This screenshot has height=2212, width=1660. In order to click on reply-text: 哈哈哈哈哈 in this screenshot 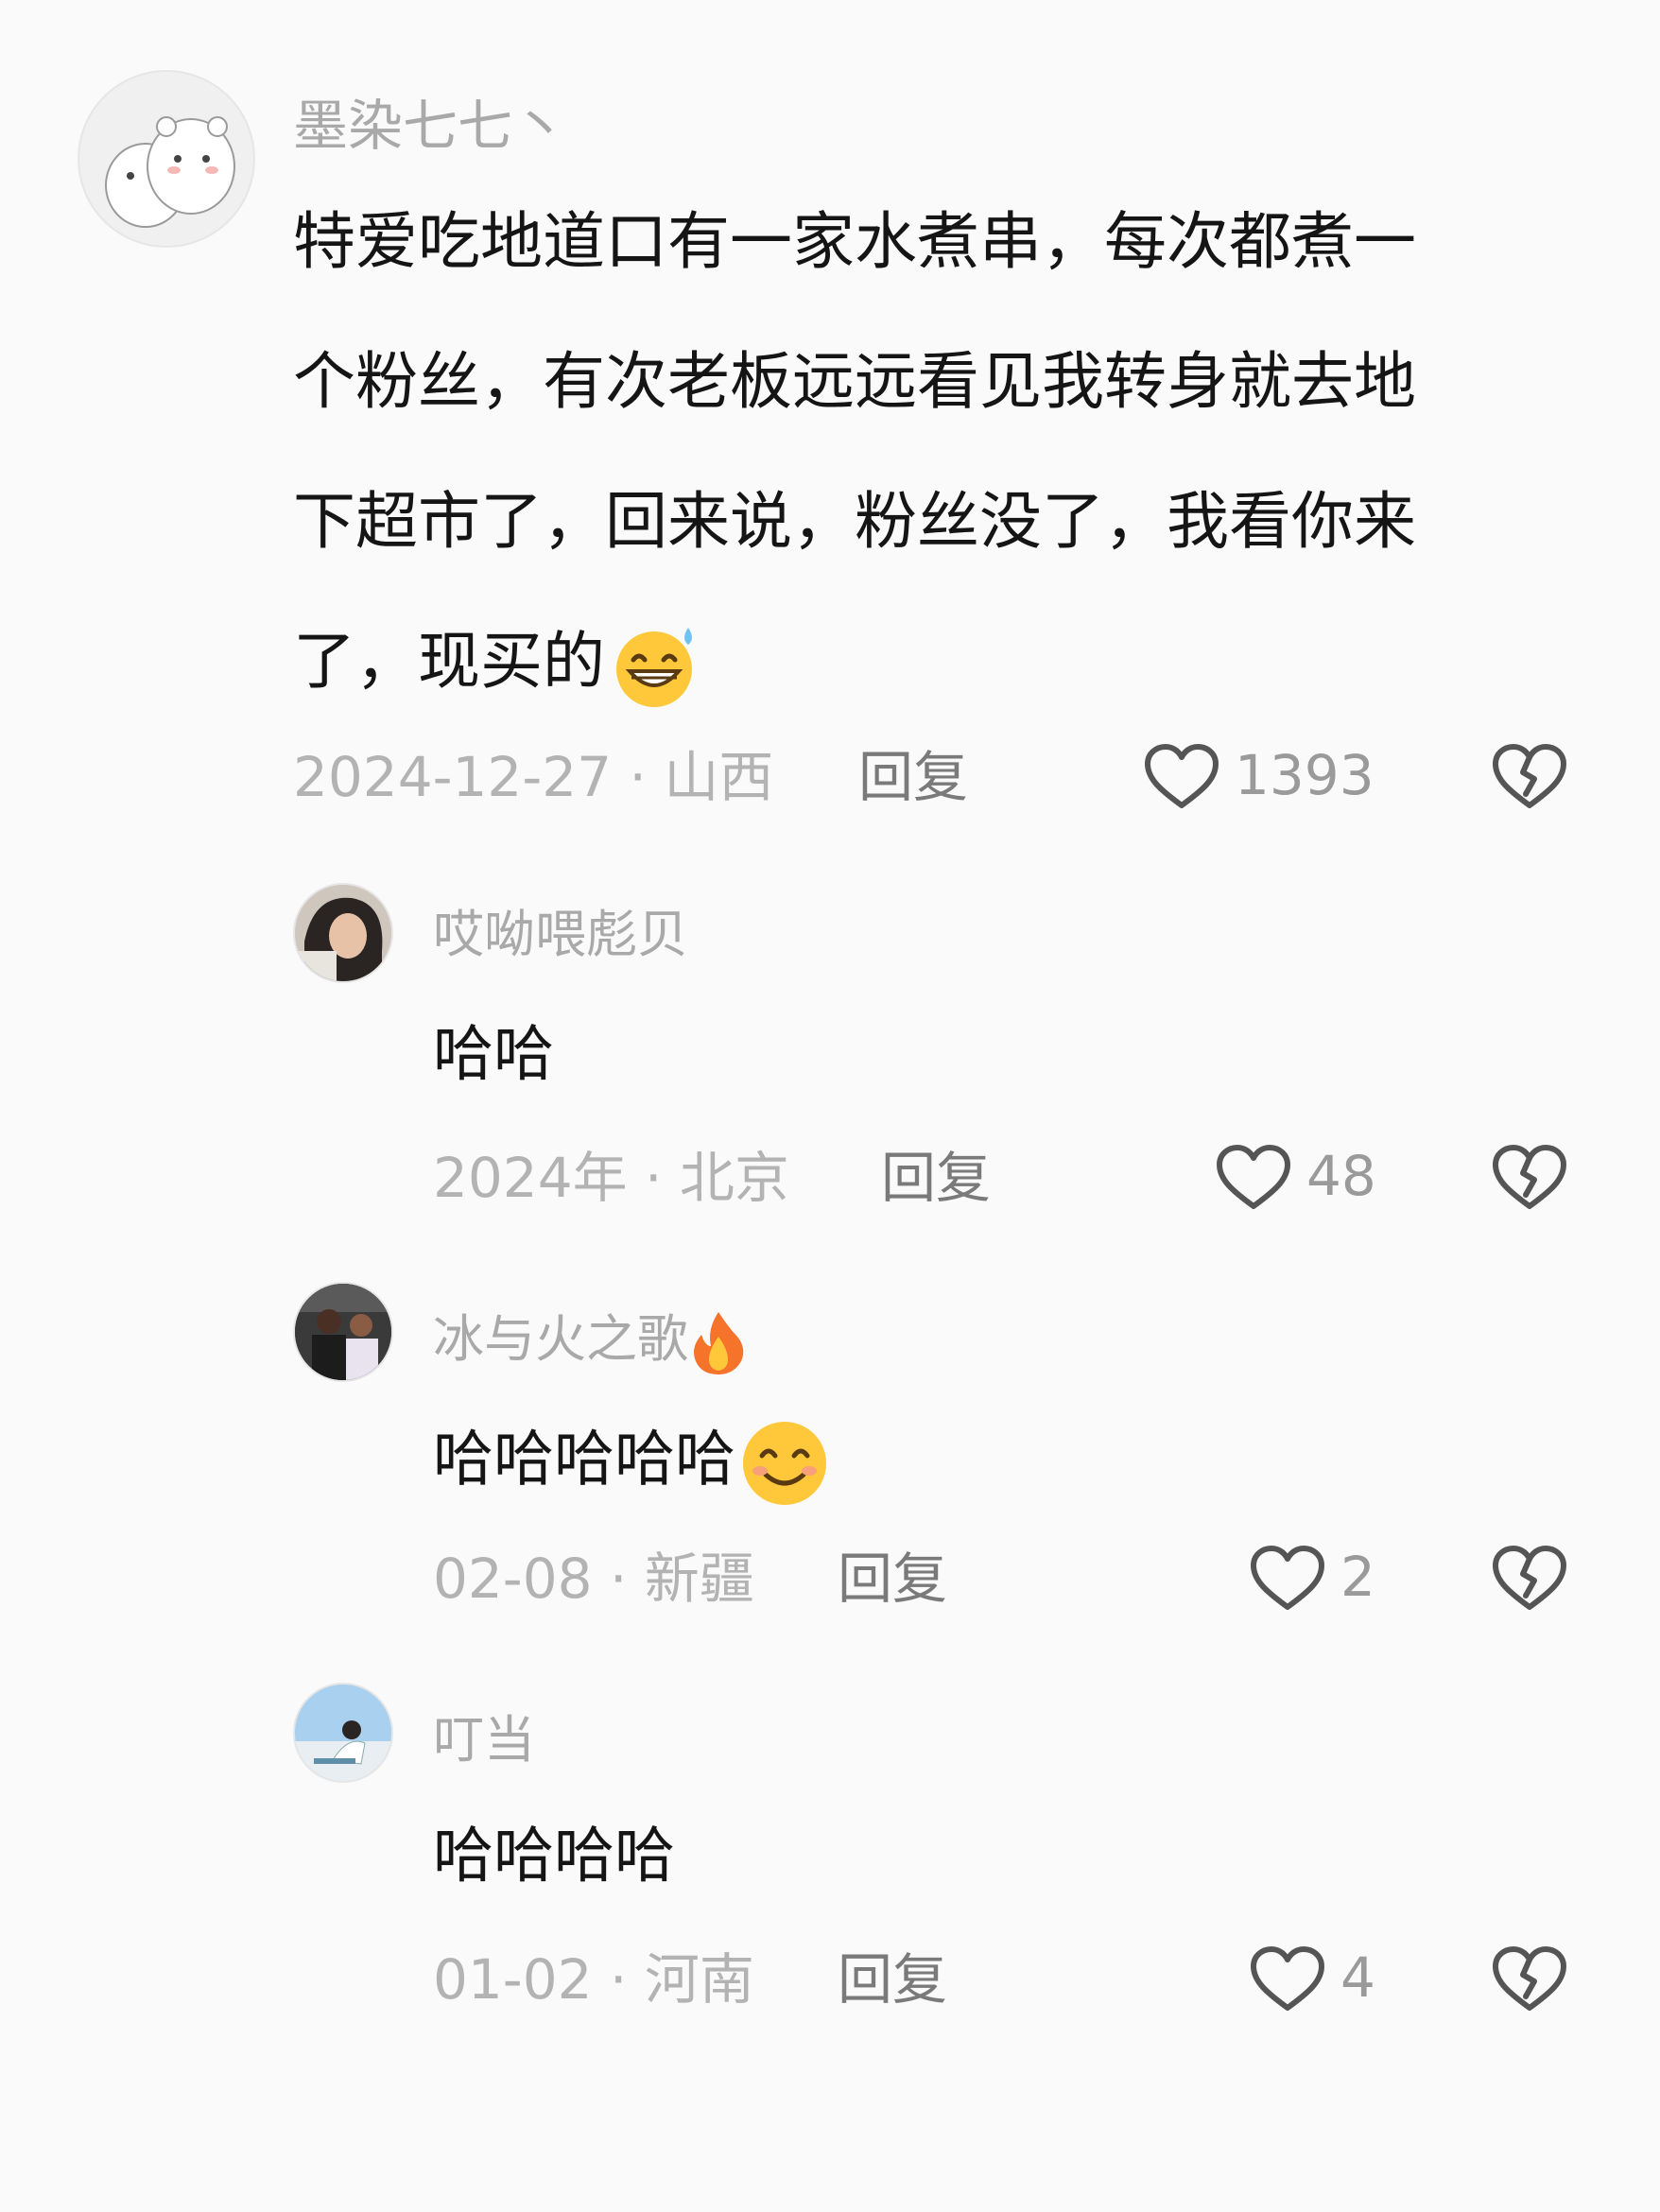, I will do `click(633, 1463)`.